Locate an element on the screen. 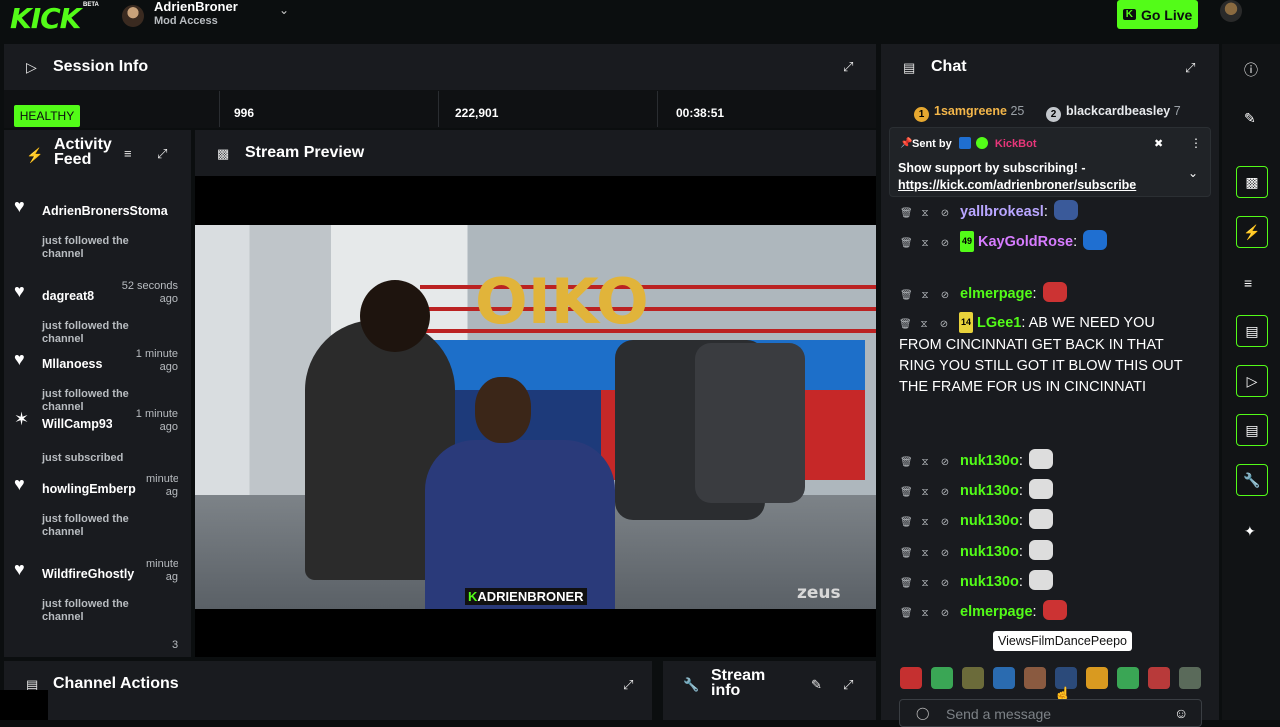  feed-user-name: WildfireGhostly is located at coordinates (92, 574).